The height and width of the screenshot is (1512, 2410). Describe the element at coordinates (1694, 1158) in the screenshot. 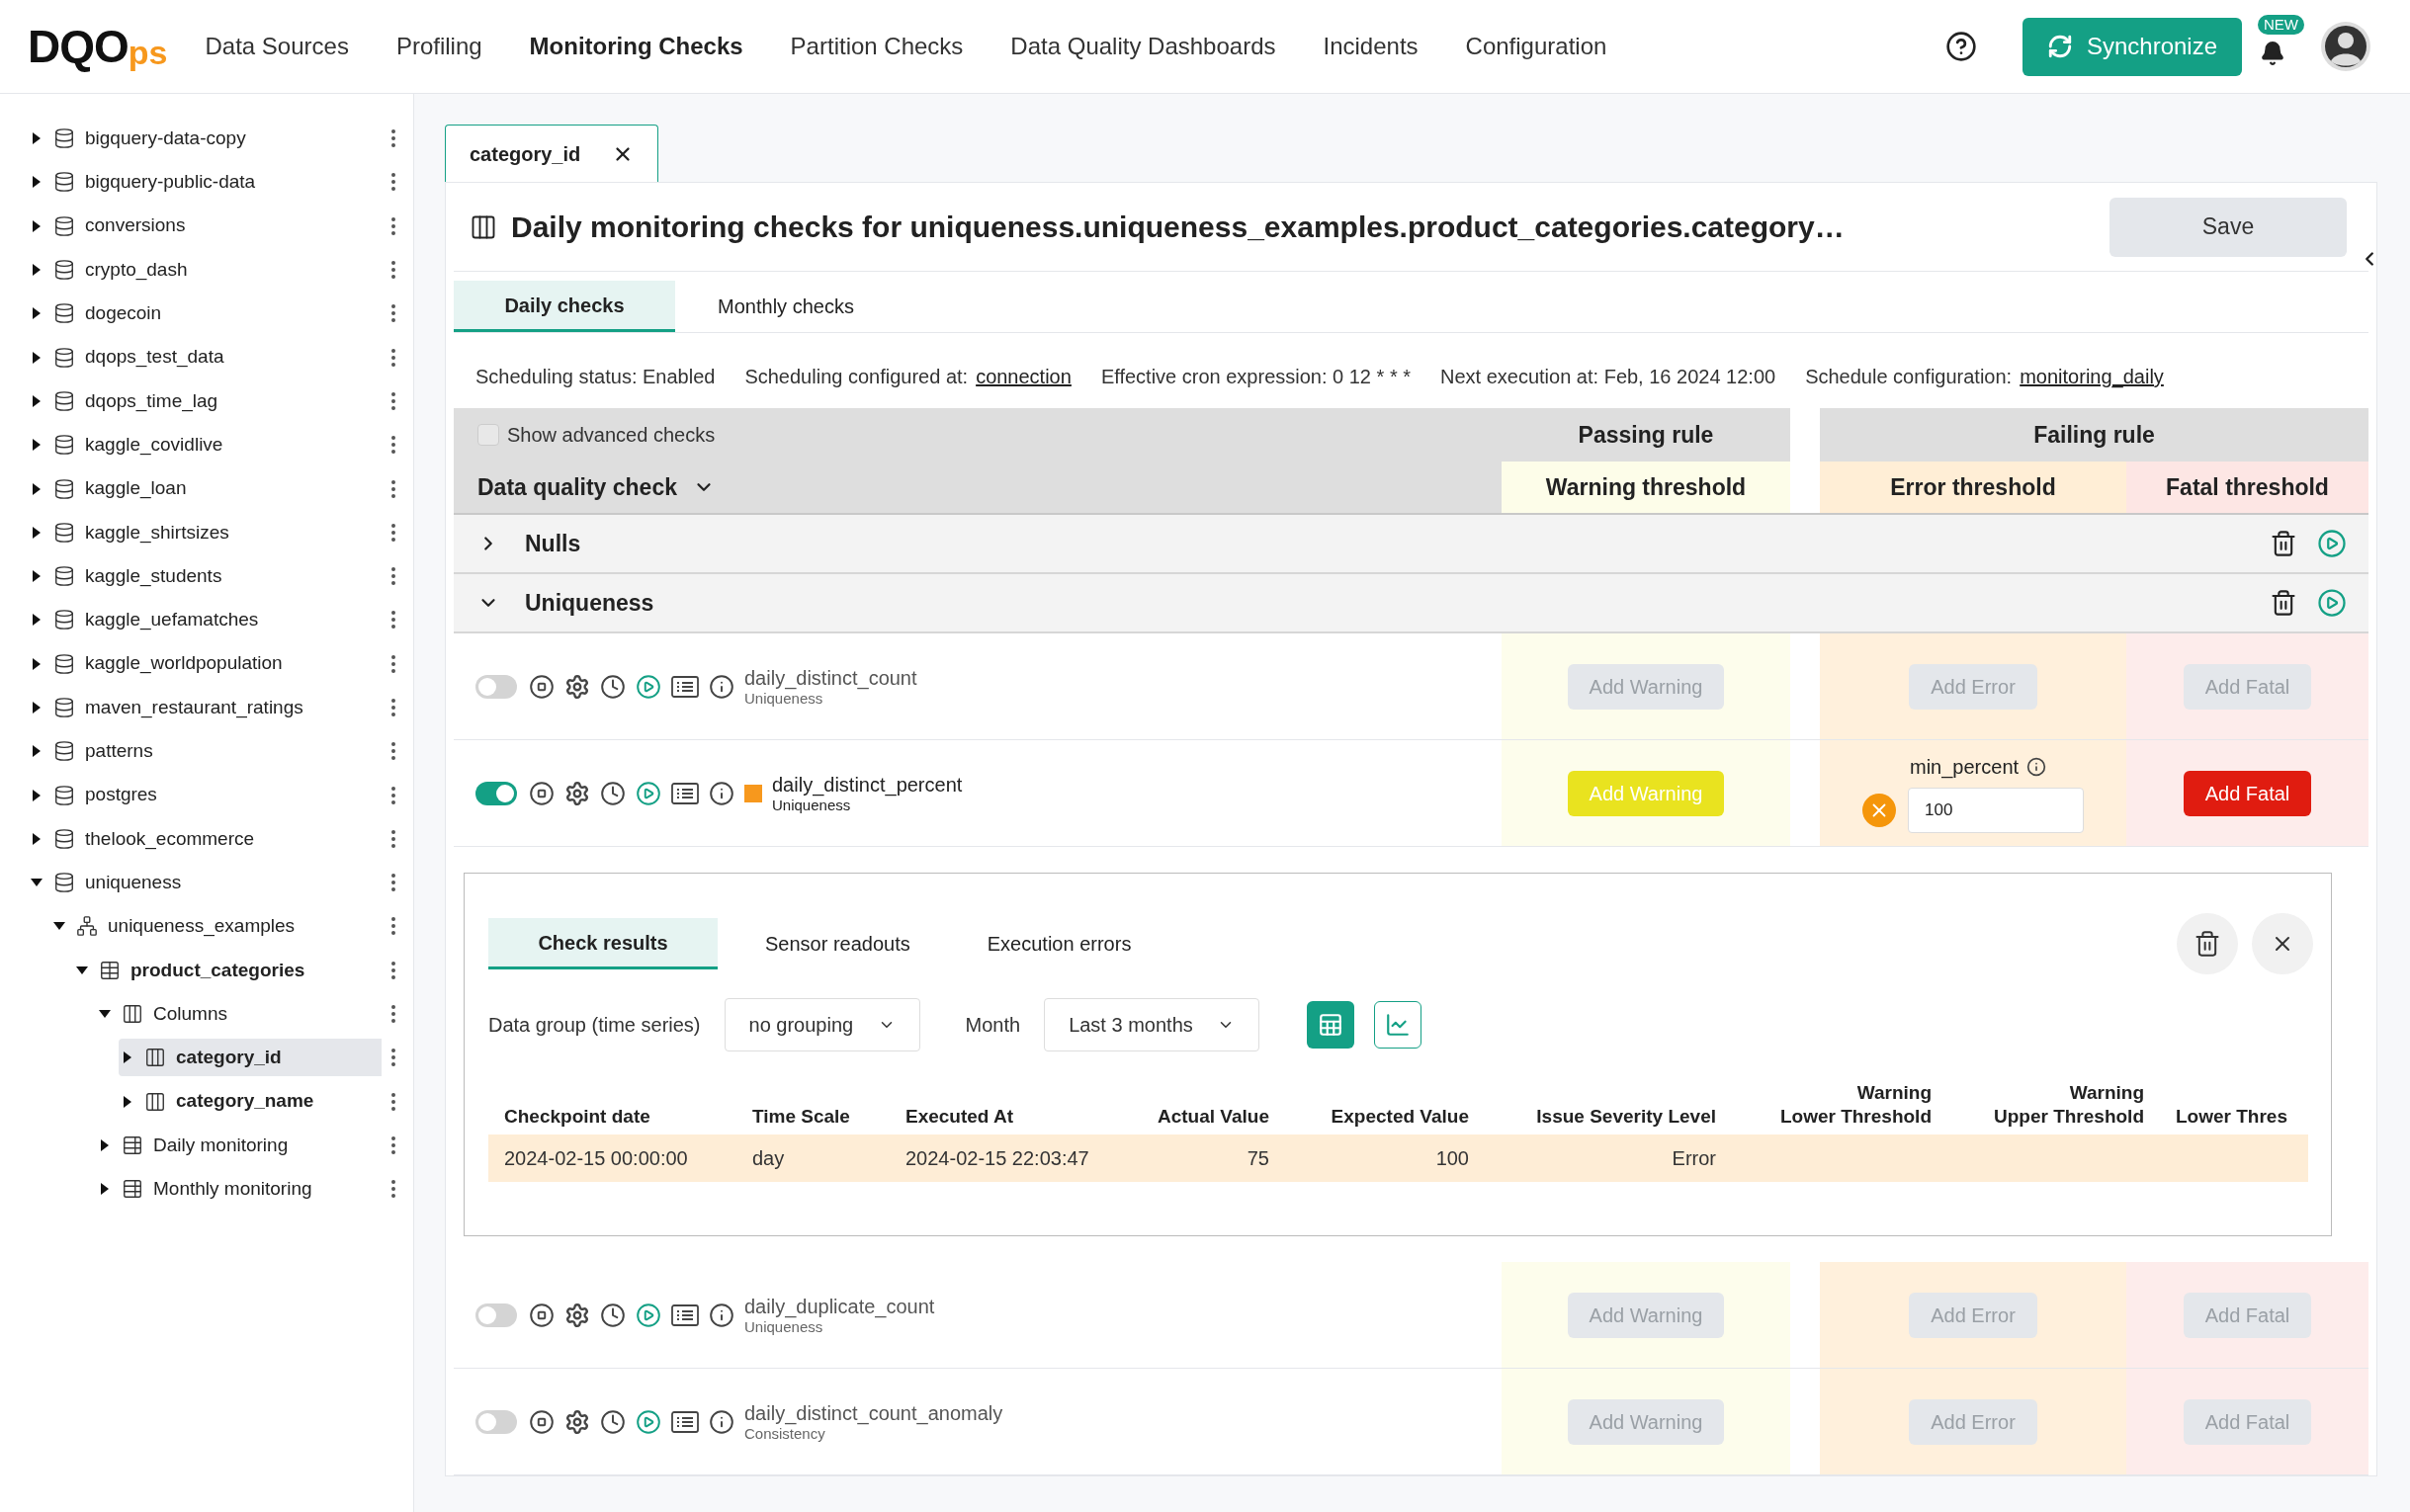

I see `table-cell: Error` at that location.